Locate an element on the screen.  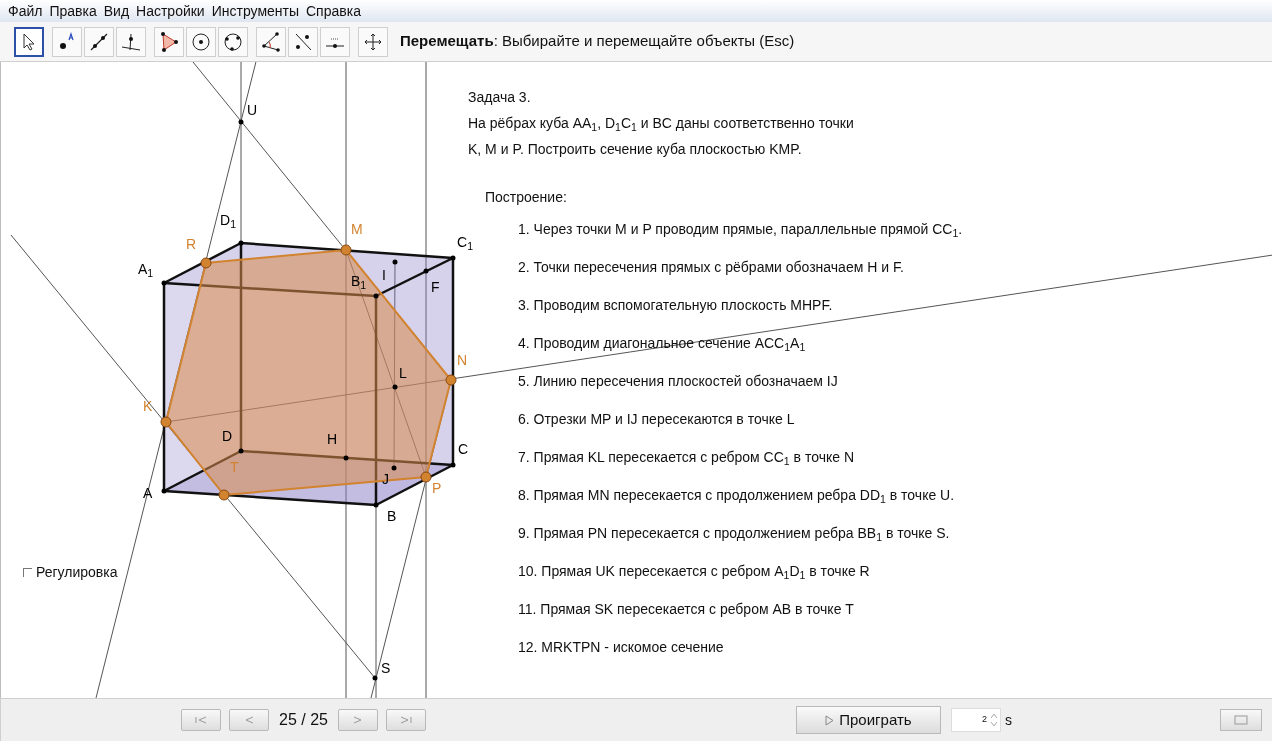
interval-spinner: 2 is located at coordinates (975, 720).